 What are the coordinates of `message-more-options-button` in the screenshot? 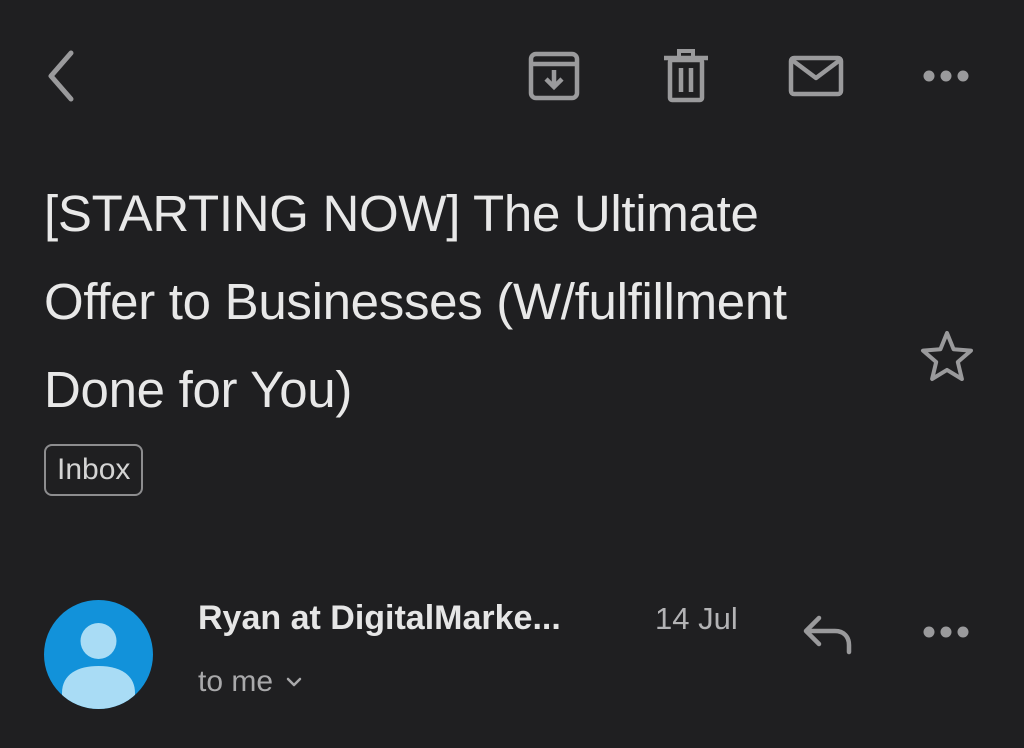 It's located at (946, 632).